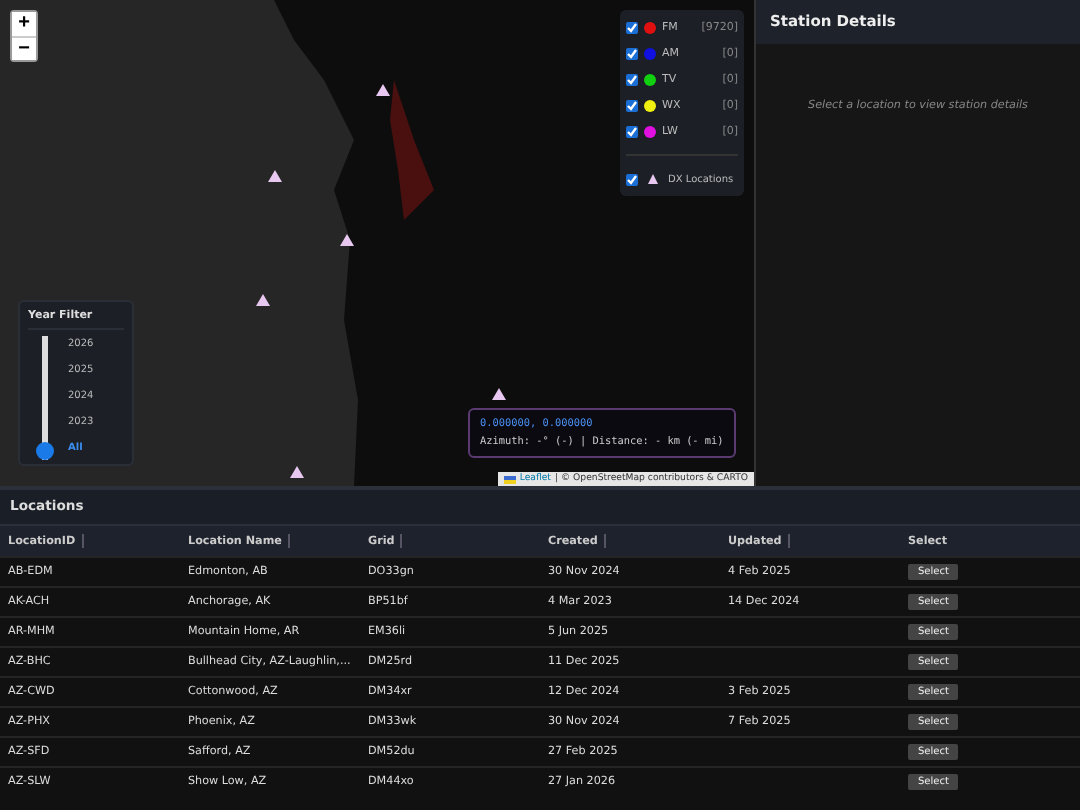 The width and height of the screenshot is (1080, 810). I want to click on flag-icon, so click(509, 479).